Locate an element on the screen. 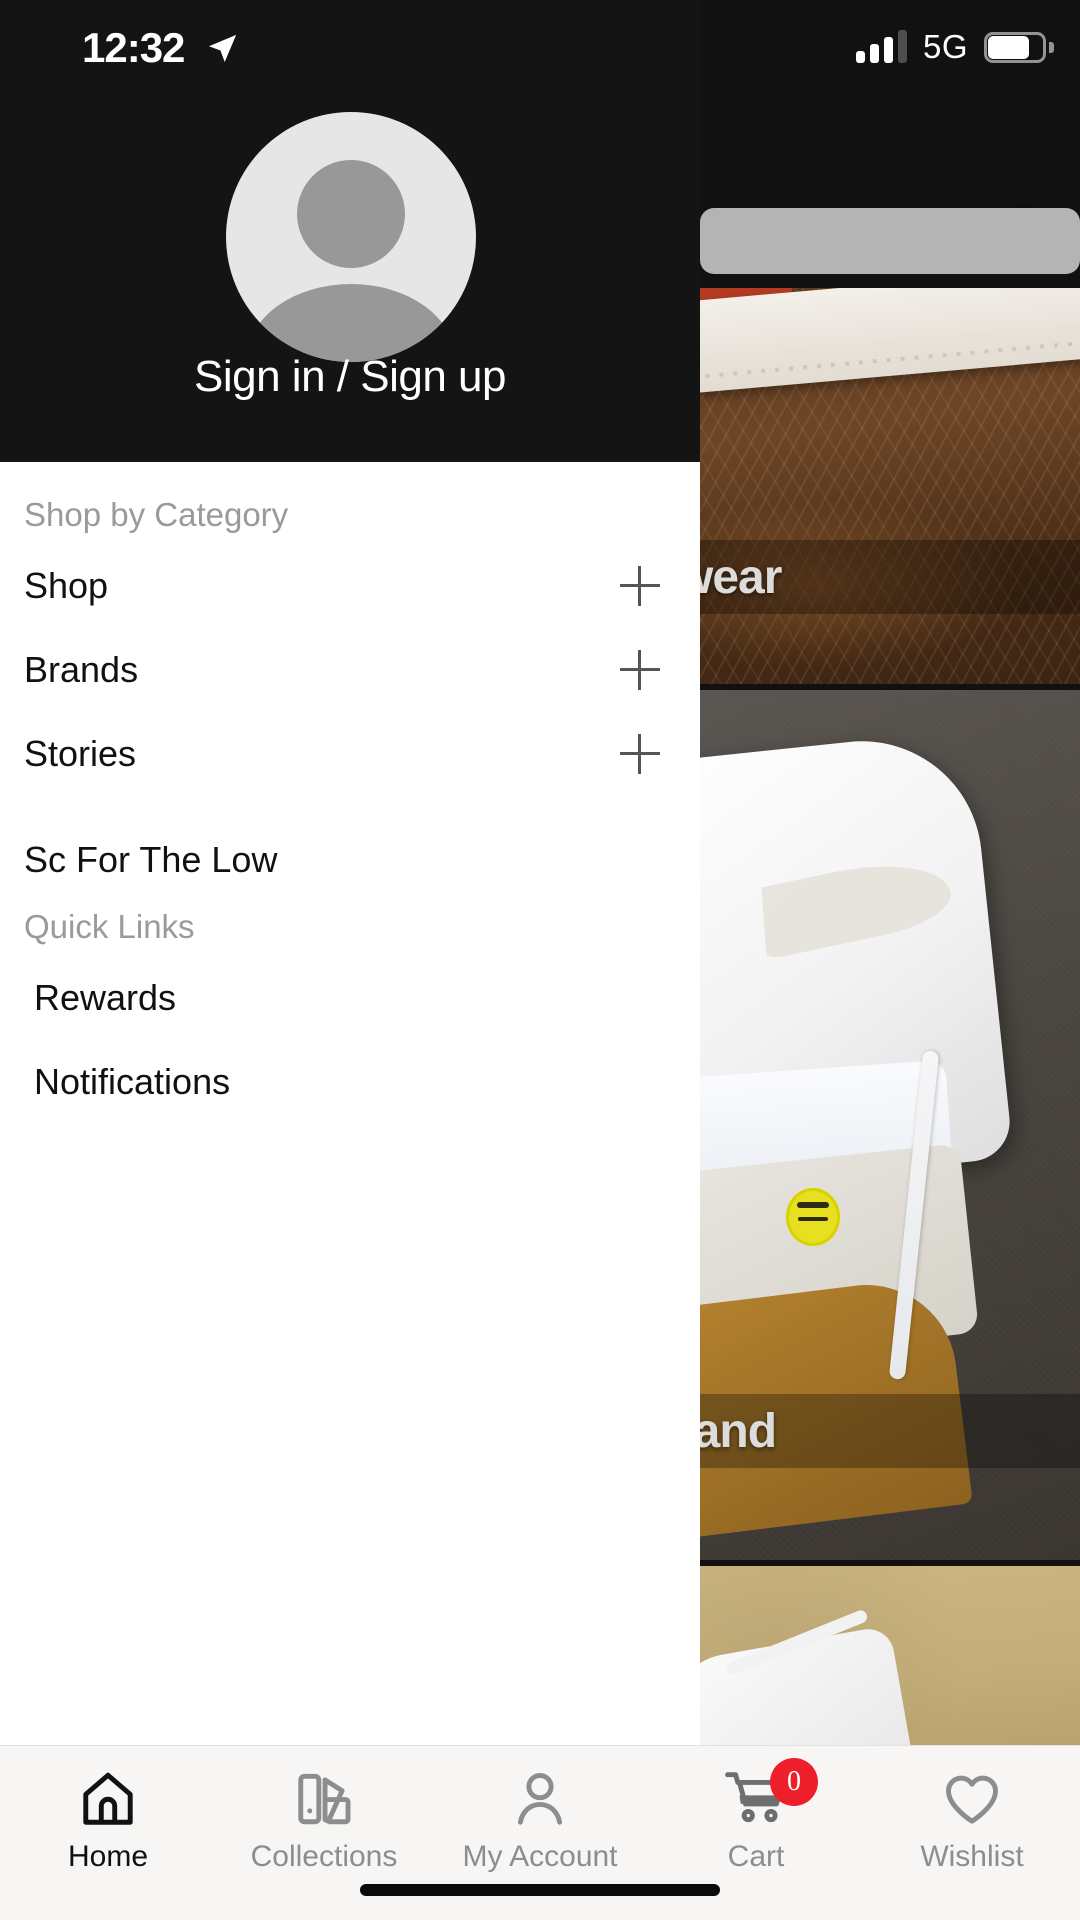 The height and width of the screenshot is (1920, 1080). person-icon is located at coordinates (540, 1799).